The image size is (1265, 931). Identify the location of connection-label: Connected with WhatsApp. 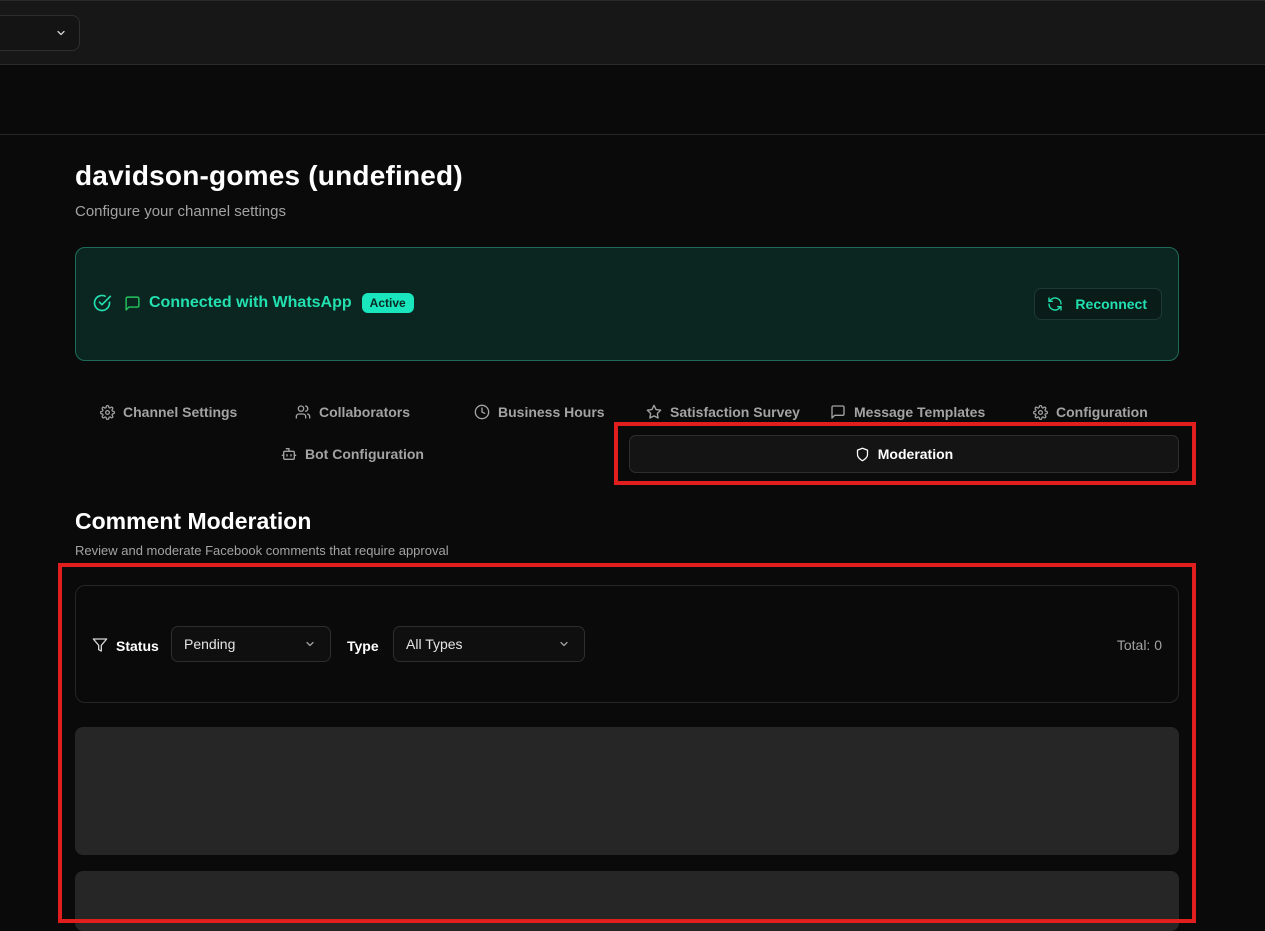
(250, 302).